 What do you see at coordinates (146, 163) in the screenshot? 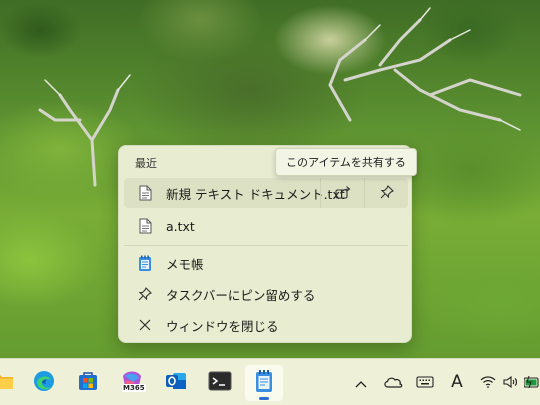
I see `recent-section-title: 最近` at bounding box center [146, 163].